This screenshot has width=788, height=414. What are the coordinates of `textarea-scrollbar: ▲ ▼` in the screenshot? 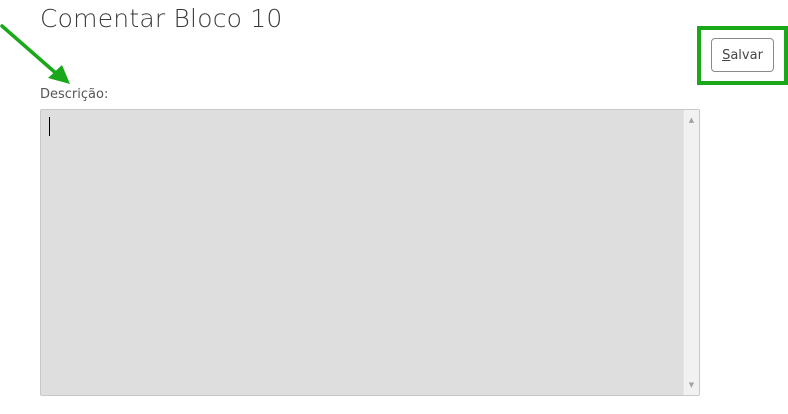 It's located at (691, 252).